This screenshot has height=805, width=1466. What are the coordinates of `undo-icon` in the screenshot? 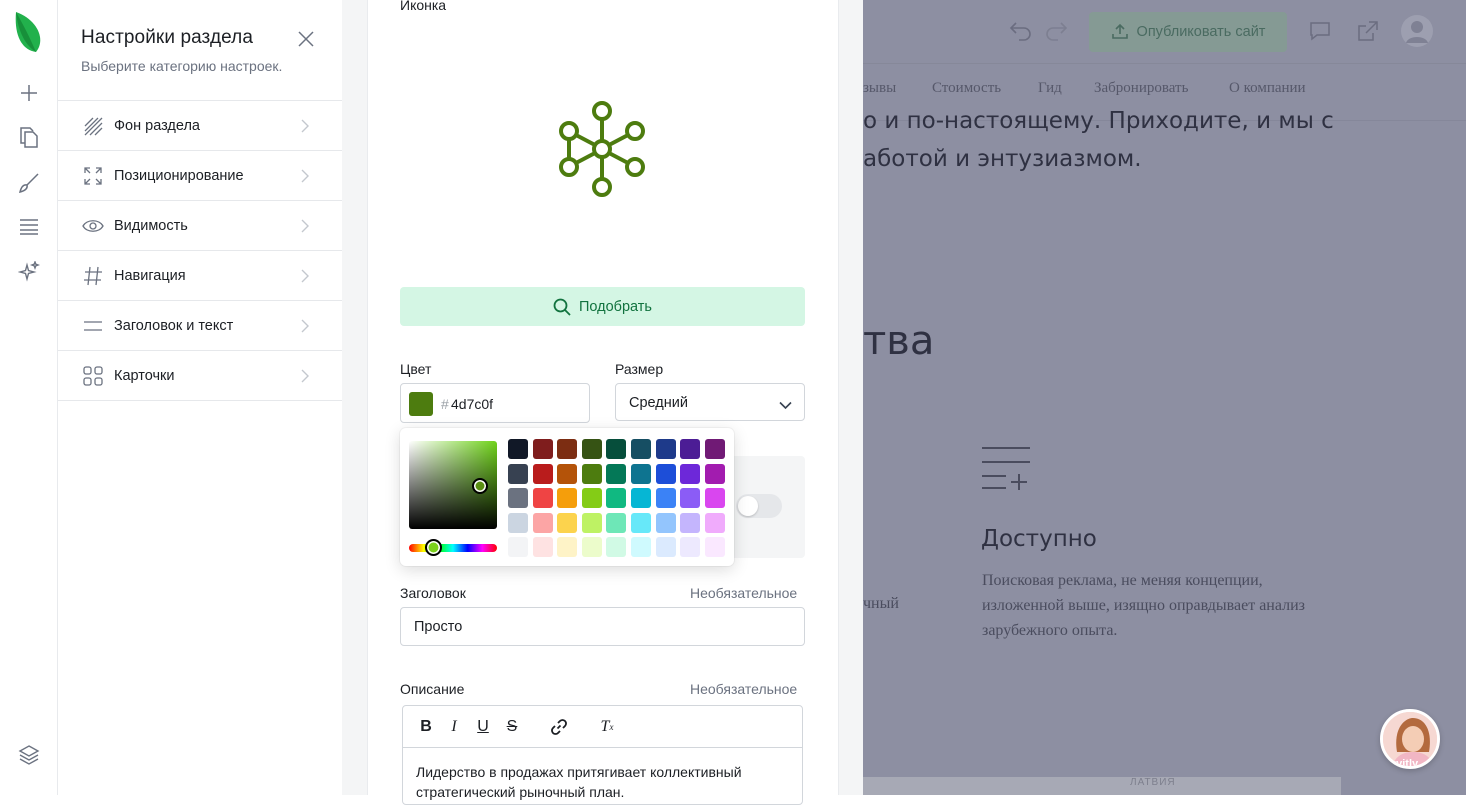 It's located at (1021, 33).